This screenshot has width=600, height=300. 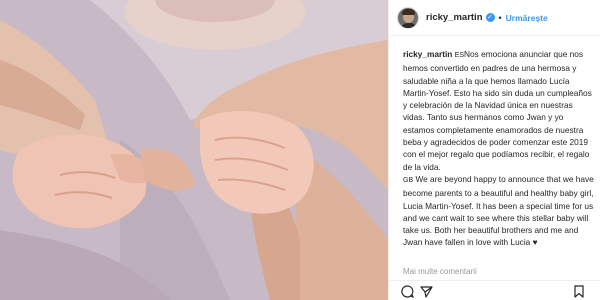 What do you see at coordinates (579, 291) in the screenshot?
I see `bookmark-icon` at bounding box center [579, 291].